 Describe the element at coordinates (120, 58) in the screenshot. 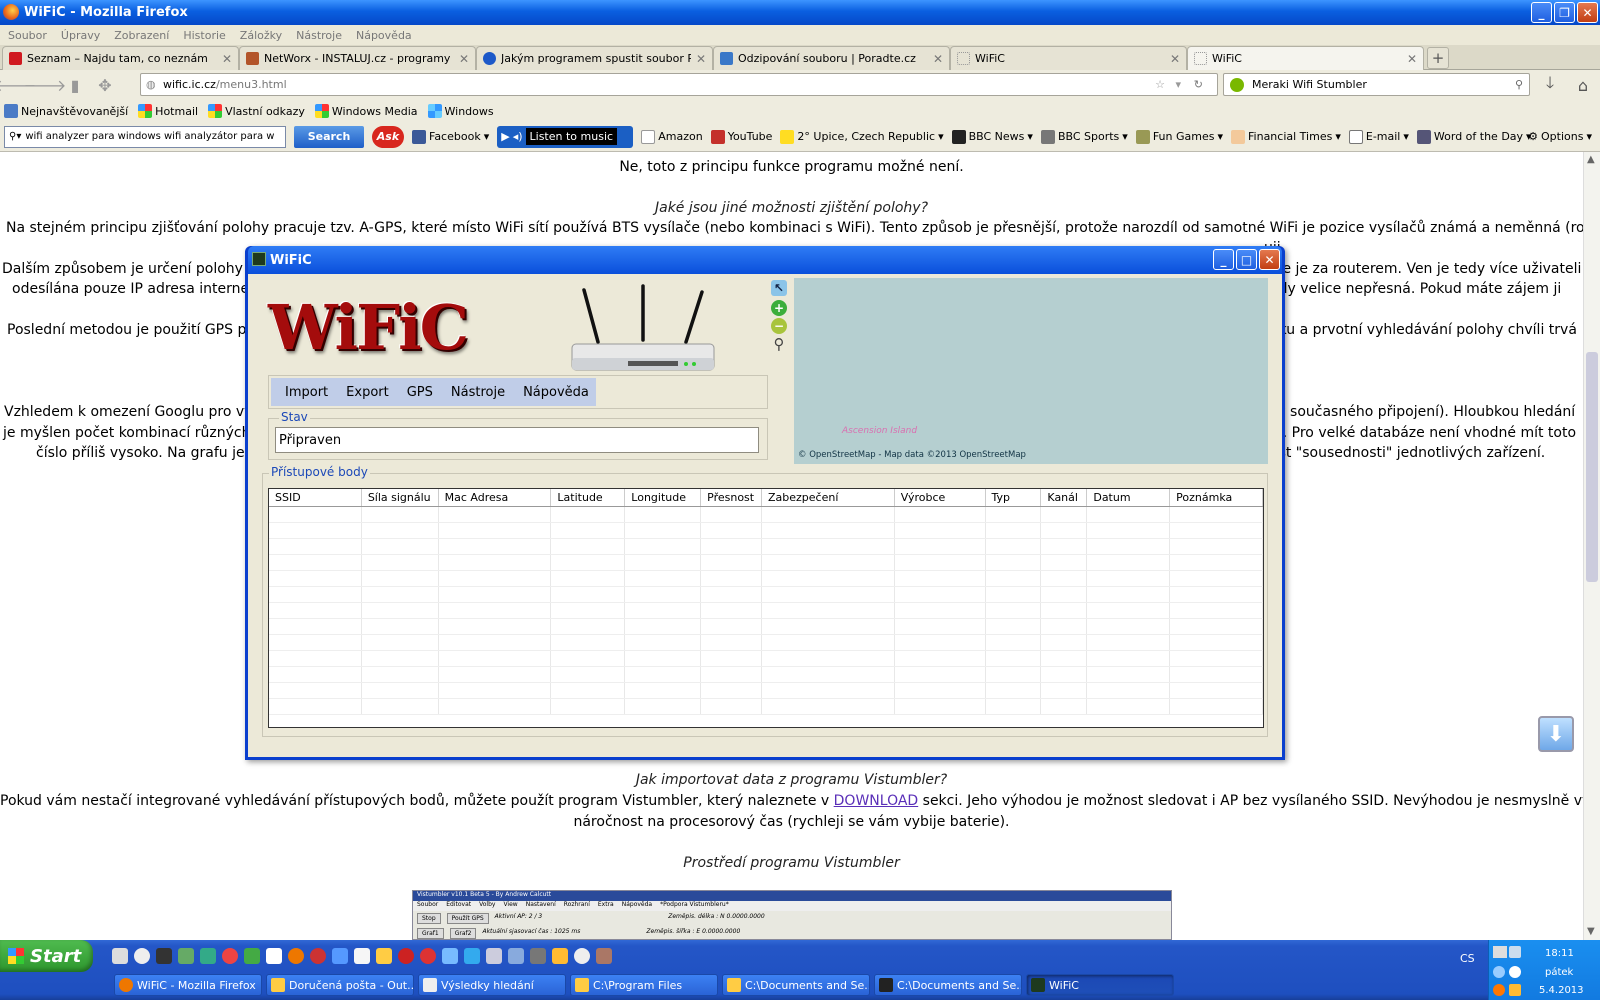

I see `tab-seznam: Seznam – Najdu tam, co neznám ✕` at that location.